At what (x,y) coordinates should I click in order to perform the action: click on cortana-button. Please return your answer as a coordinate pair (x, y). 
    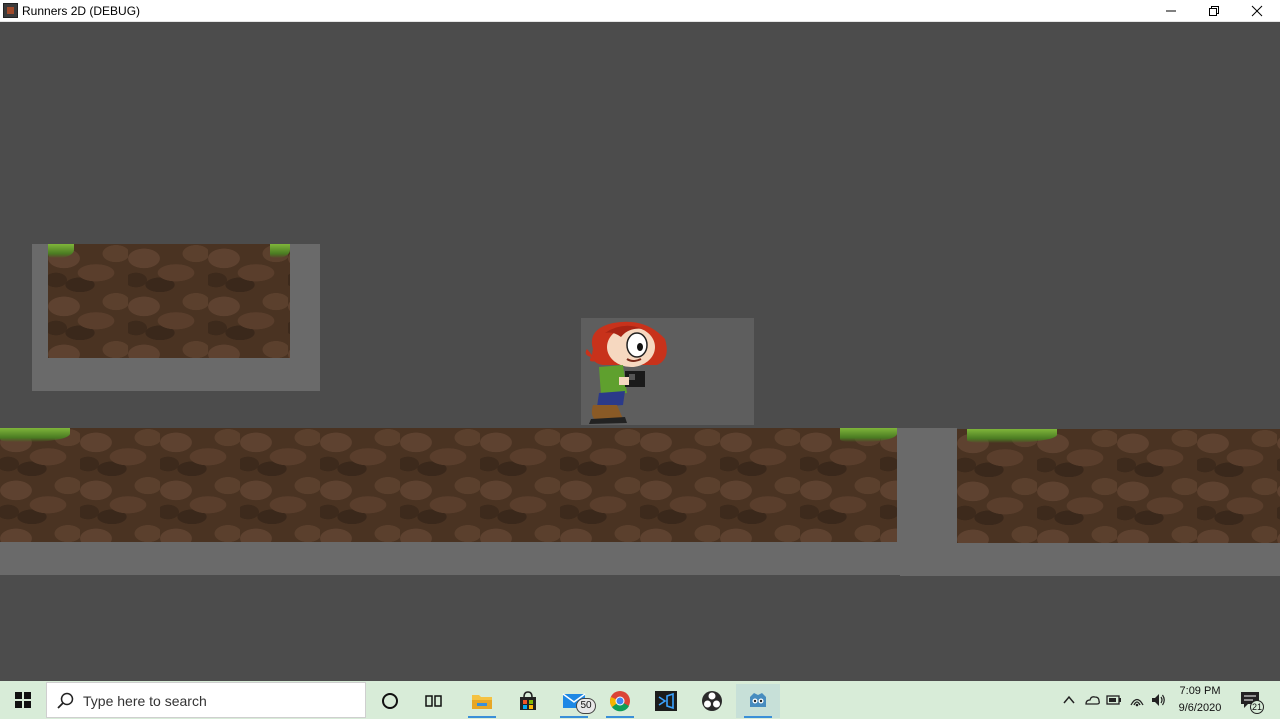
    Looking at the image, I should click on (390, 701).